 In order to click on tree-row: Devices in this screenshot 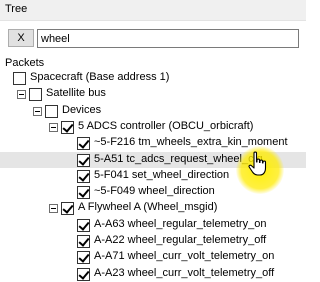, I will do `click(153, 111)`.